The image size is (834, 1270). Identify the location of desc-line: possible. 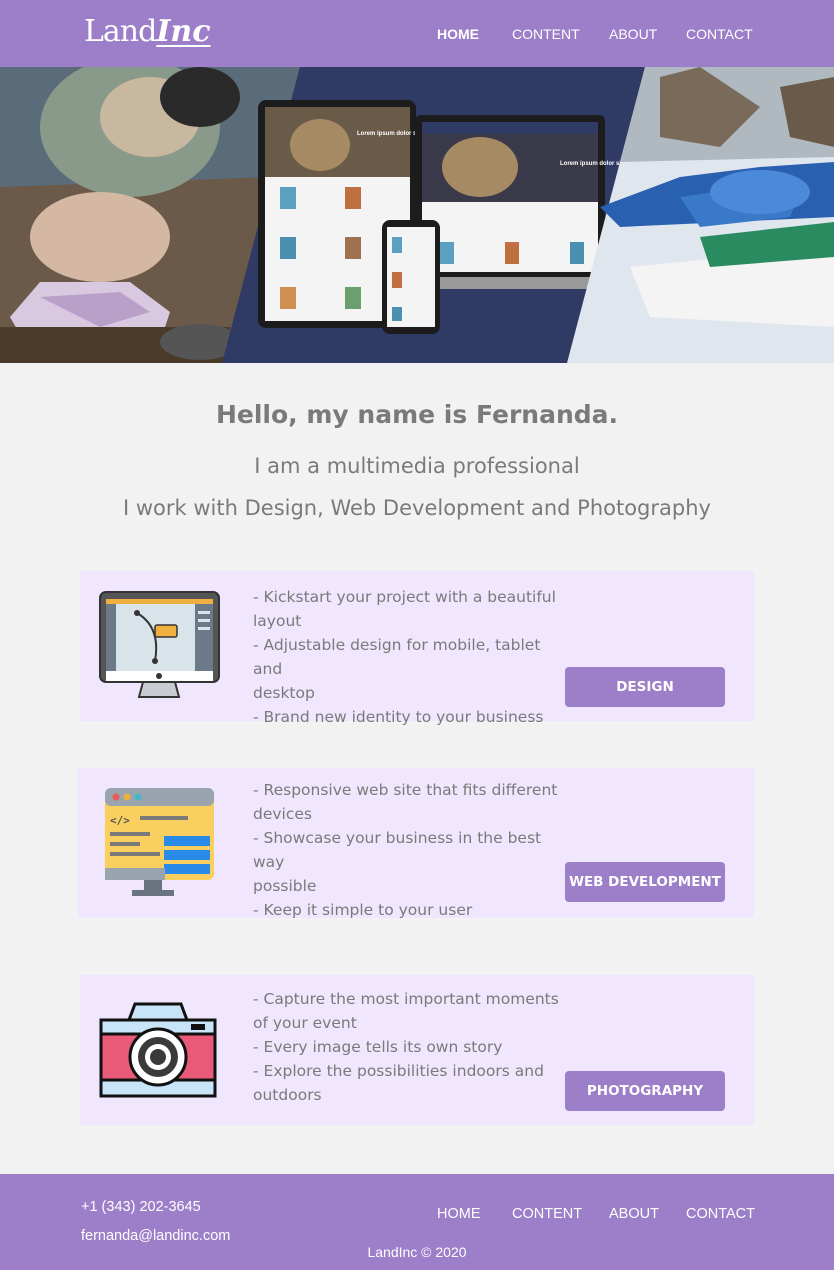
(285, 886).